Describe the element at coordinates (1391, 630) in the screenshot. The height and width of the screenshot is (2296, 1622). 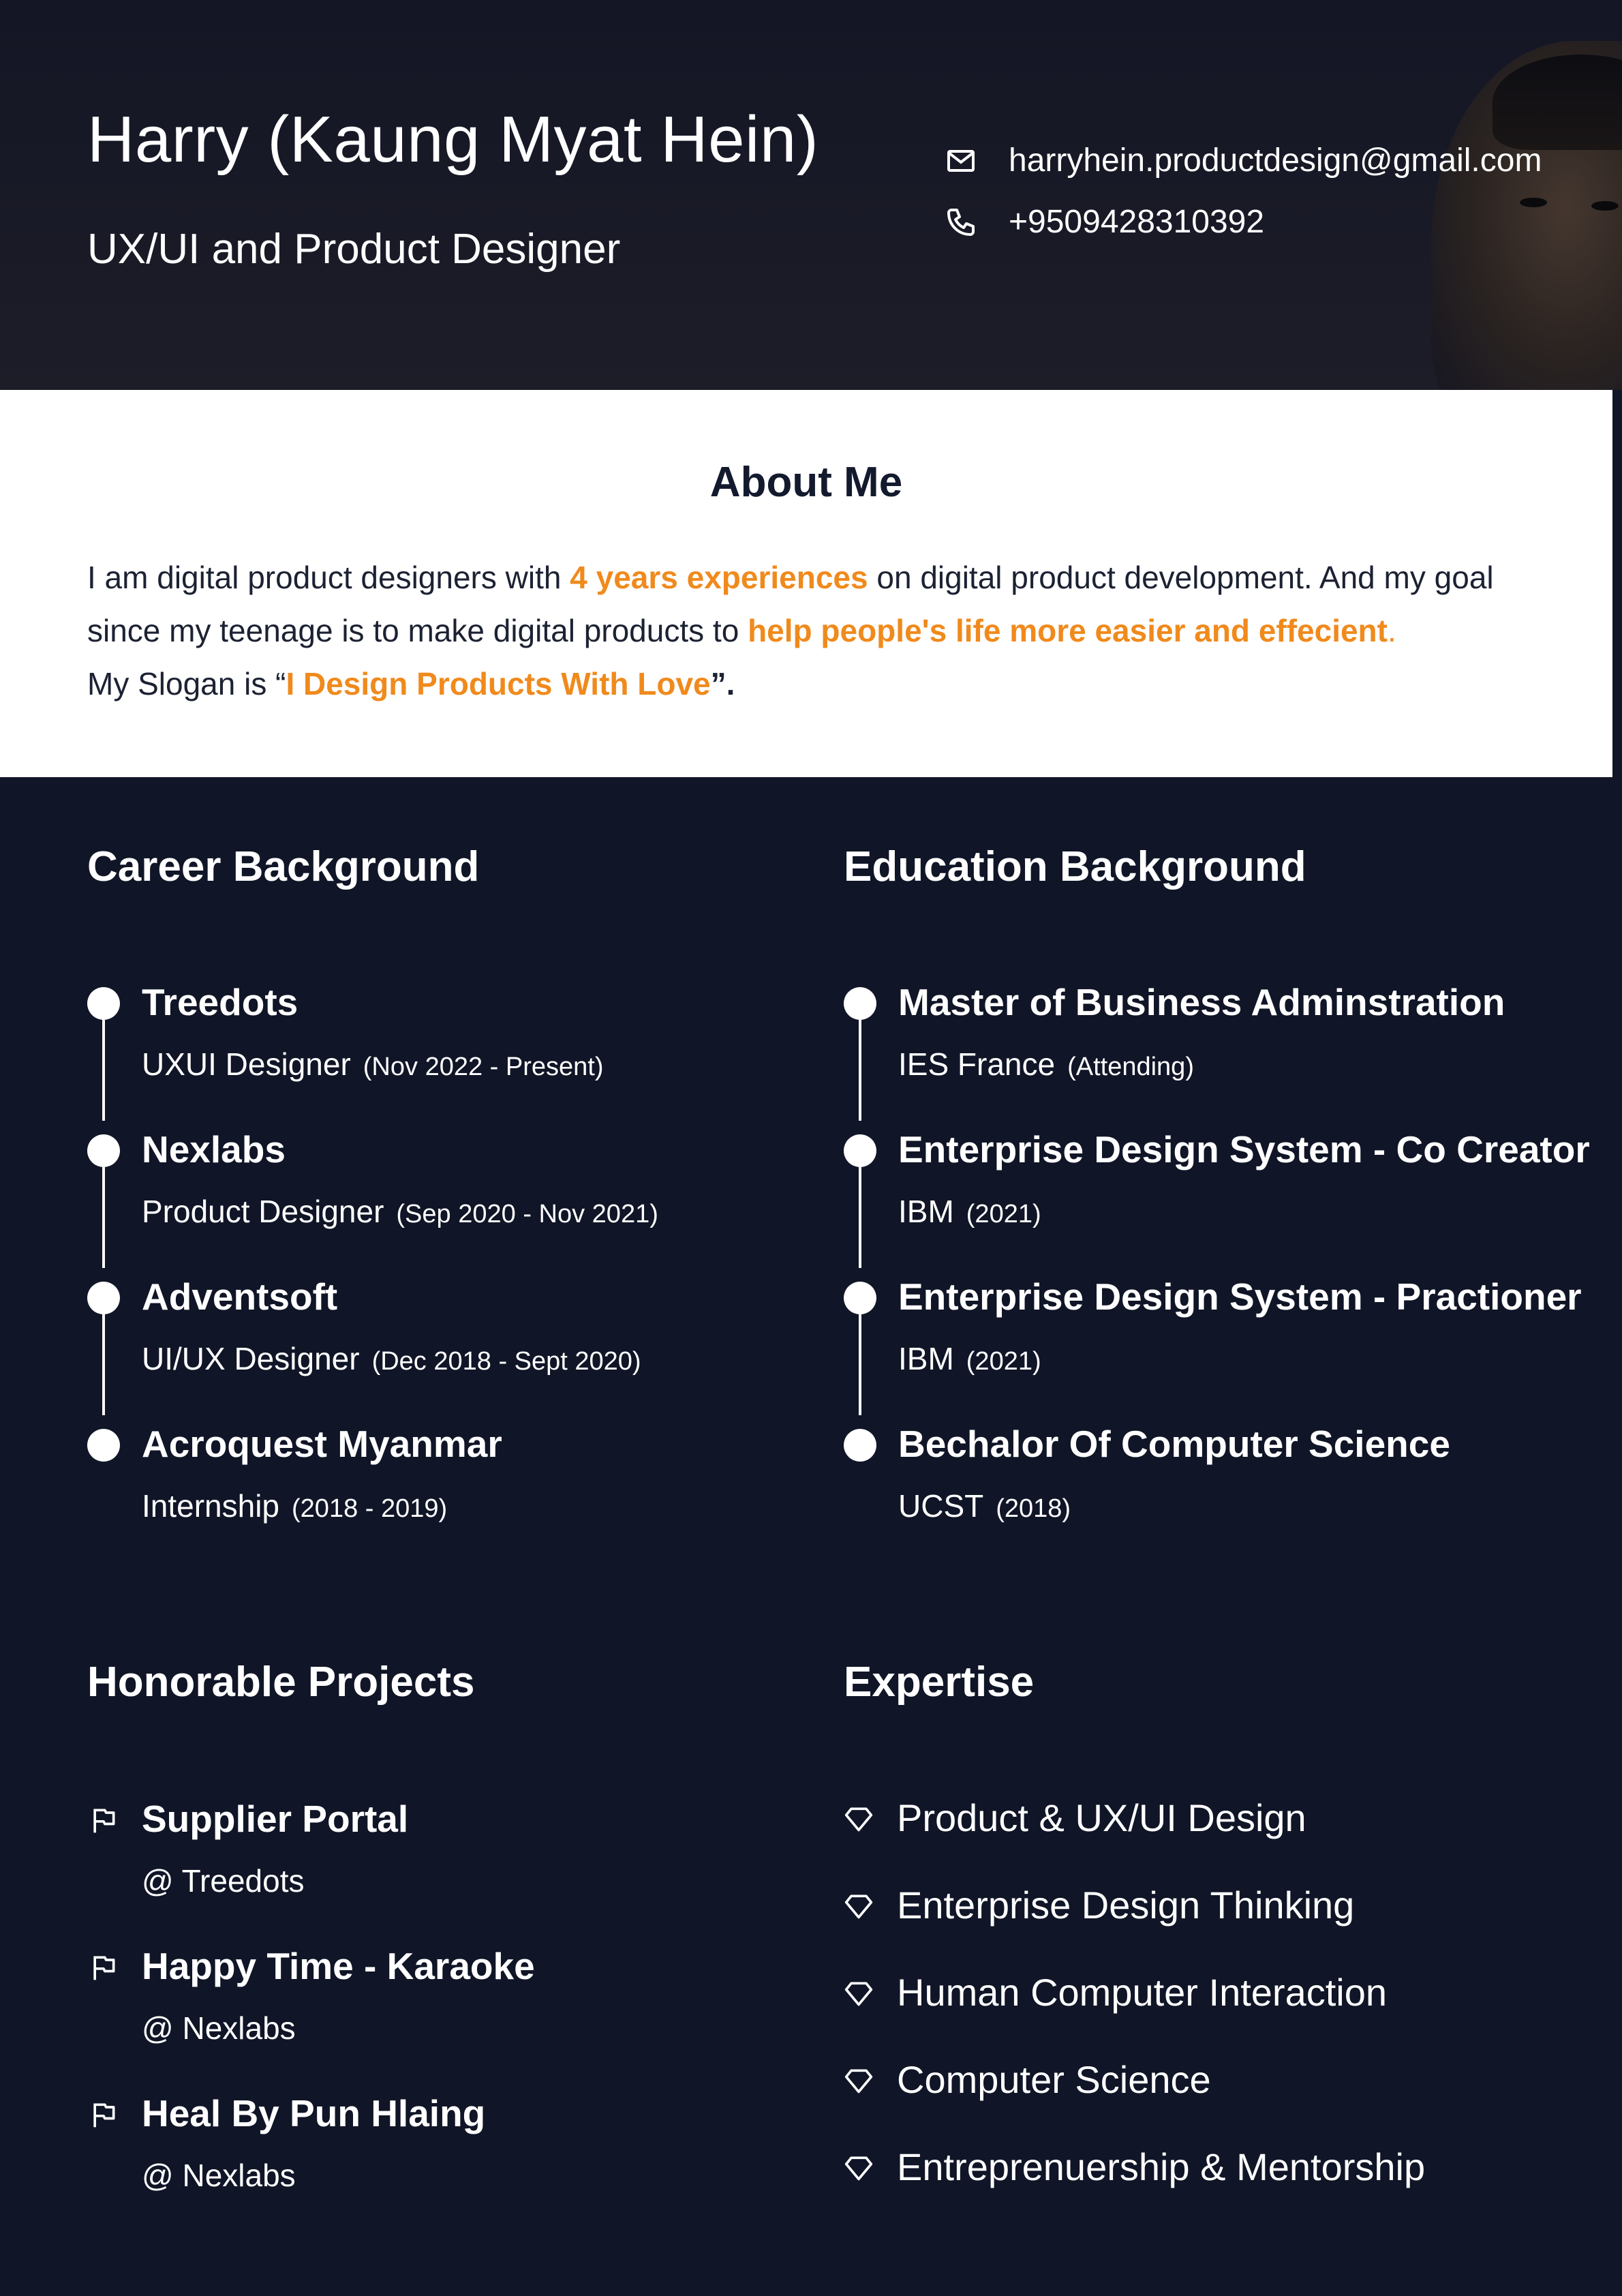
I see `about-text-part: .` at that location.